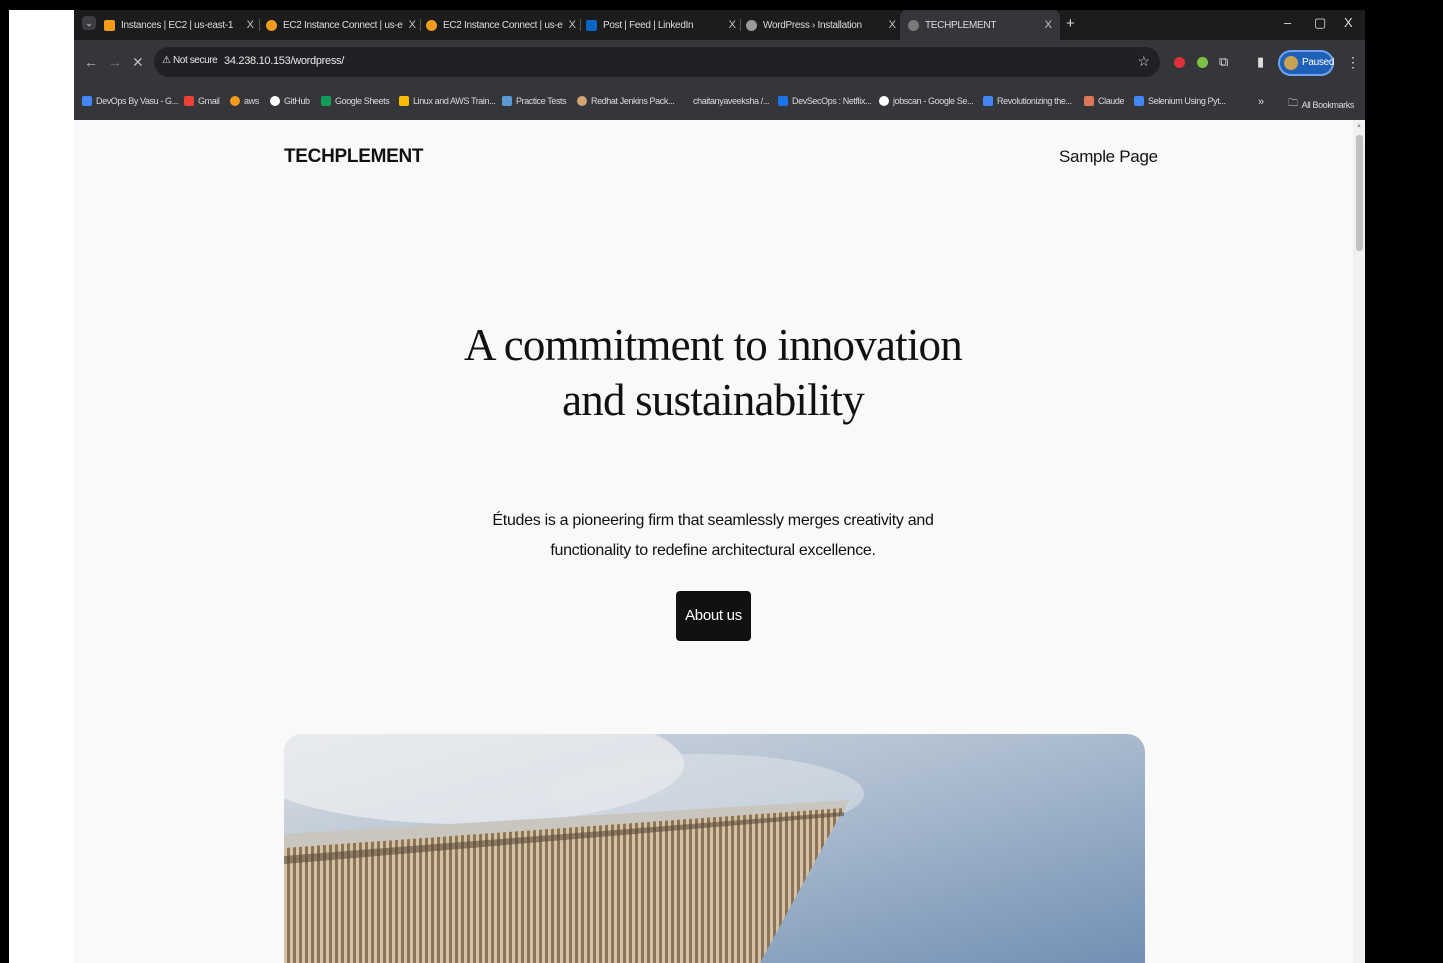 This screenshot has width=1443, height=963. What do you see at coordinates (1260, 62) in the screenshot?
I see `side-panel-icon: ▮` at bounding box center [1260, 62].